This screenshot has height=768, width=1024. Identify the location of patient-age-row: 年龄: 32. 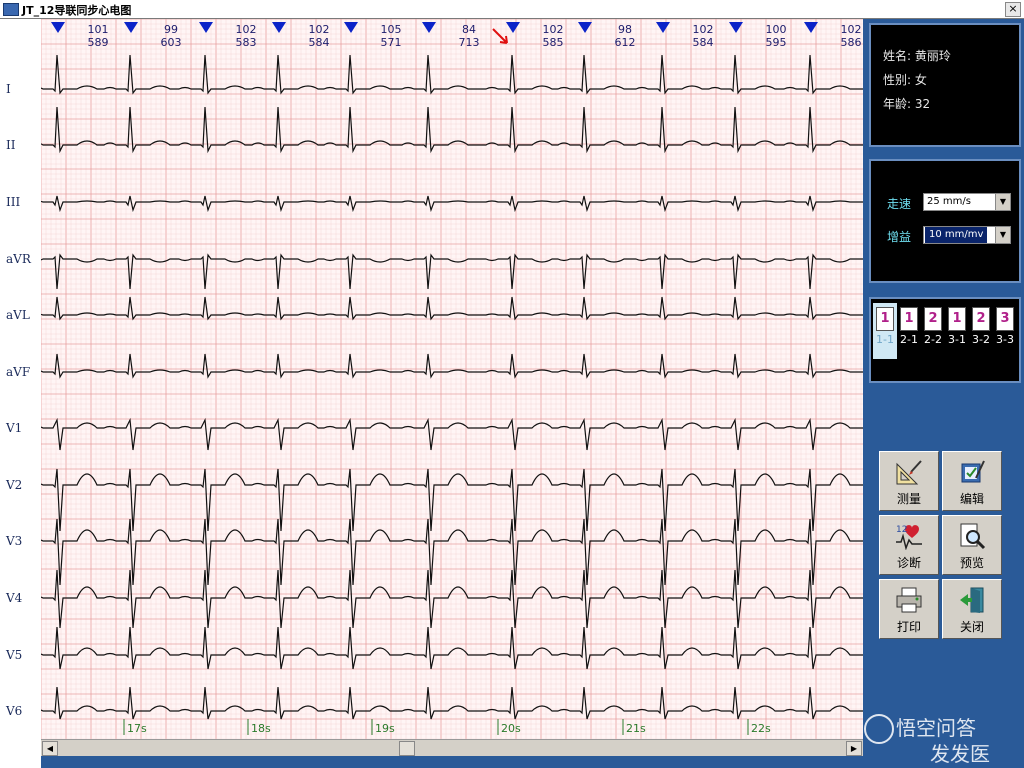
(907, 104).